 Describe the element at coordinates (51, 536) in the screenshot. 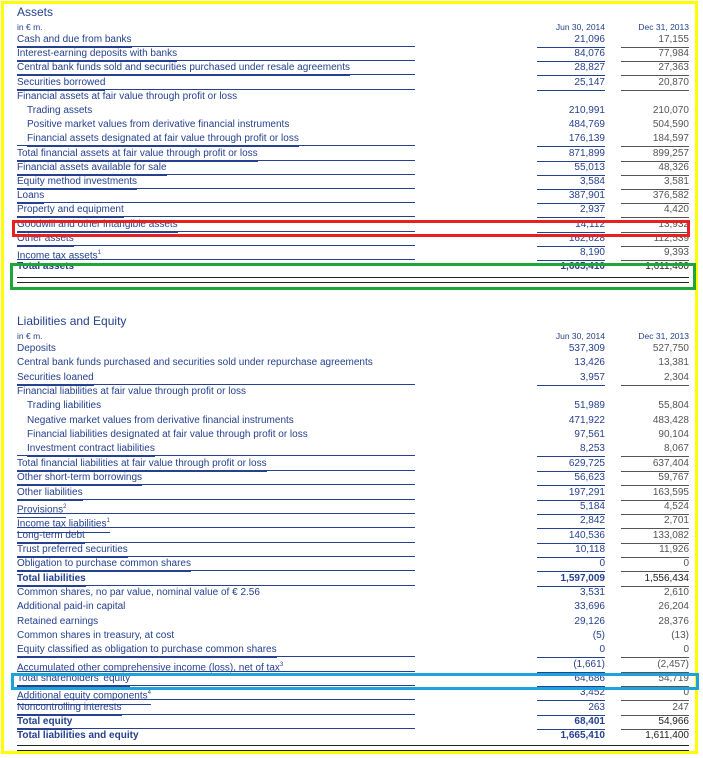

I see `row-label: Long-term debt` at that location.